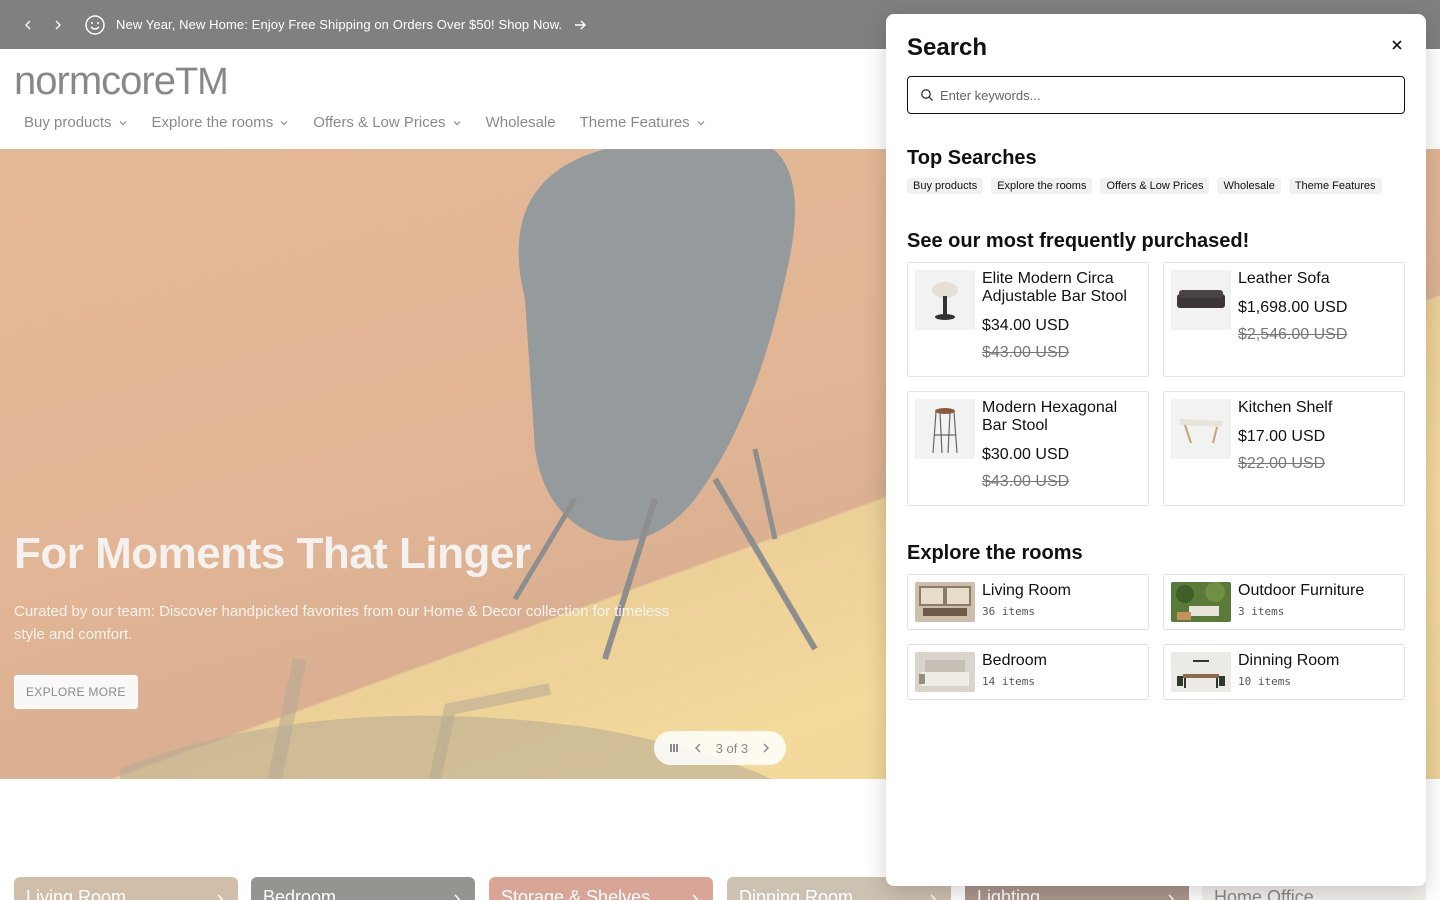  I want to click on room-card: Dinning Room 10 items, so click(1284, 672).